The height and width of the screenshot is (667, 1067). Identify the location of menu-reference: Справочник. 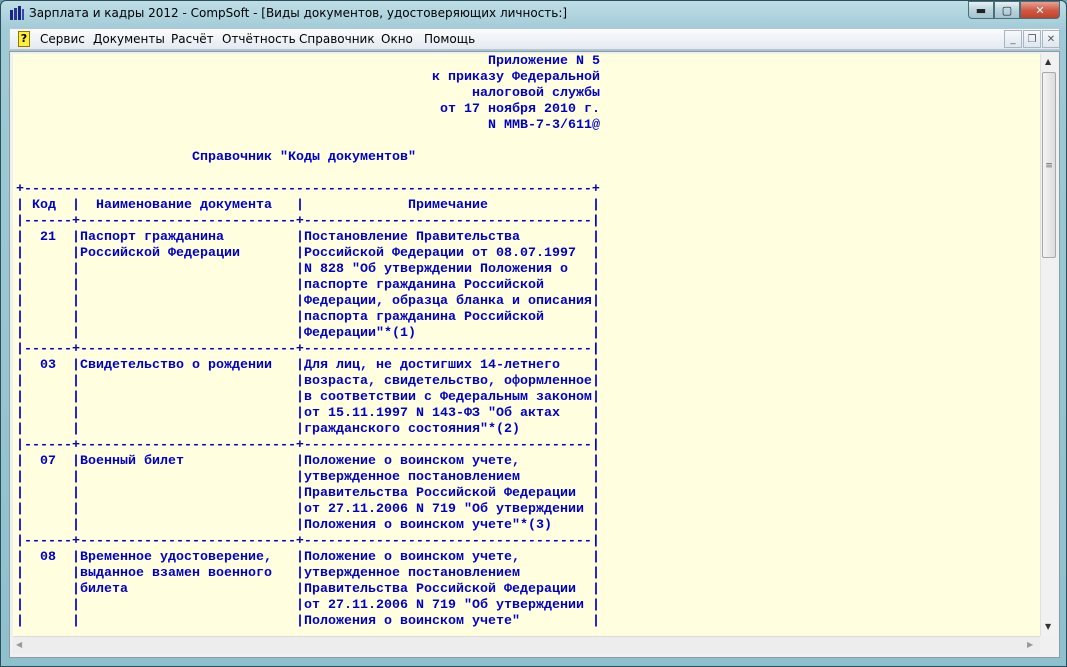
(337, 39).